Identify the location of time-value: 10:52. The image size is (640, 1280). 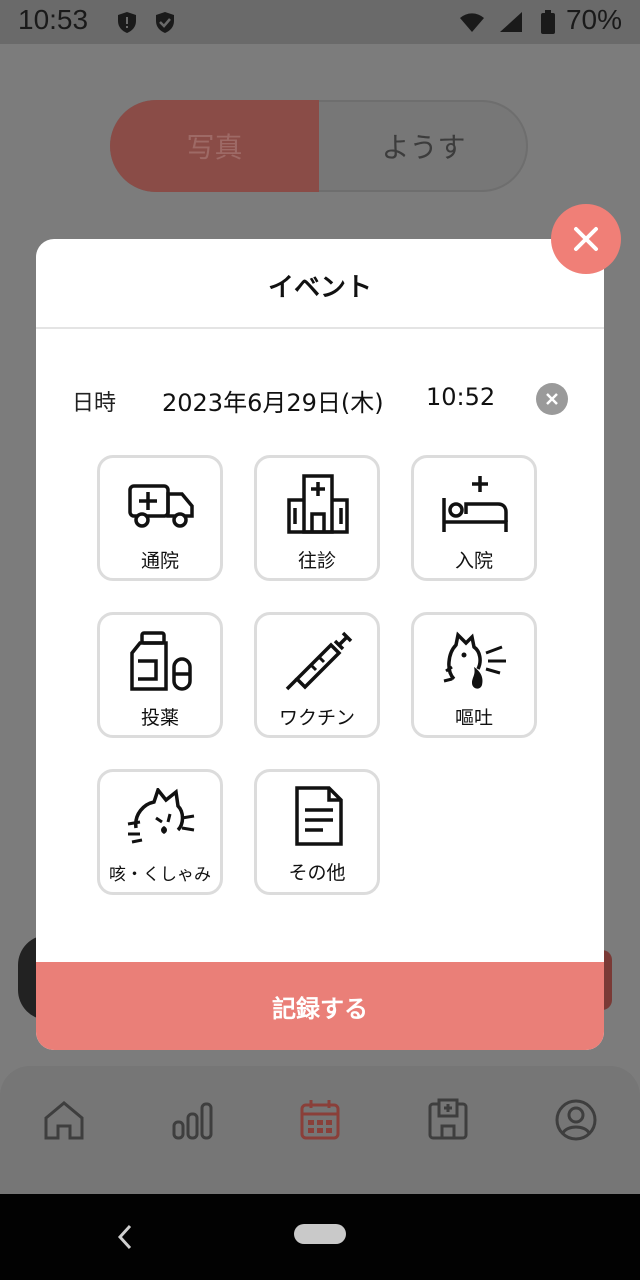
(460, 397).